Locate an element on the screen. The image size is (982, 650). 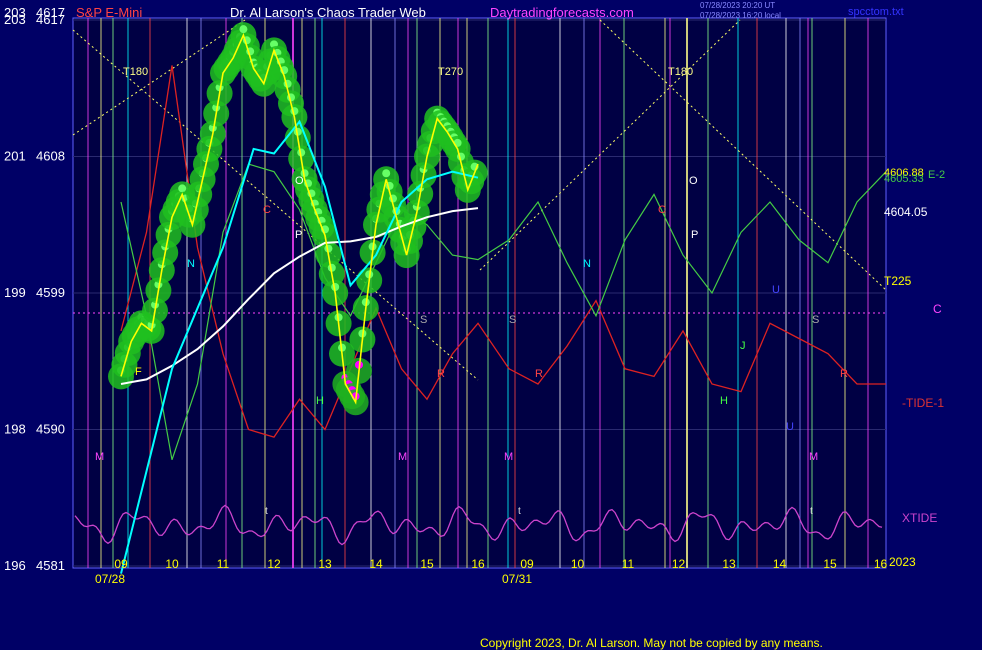
y-tick-price: 4590 is located at coordinates (50, 429).